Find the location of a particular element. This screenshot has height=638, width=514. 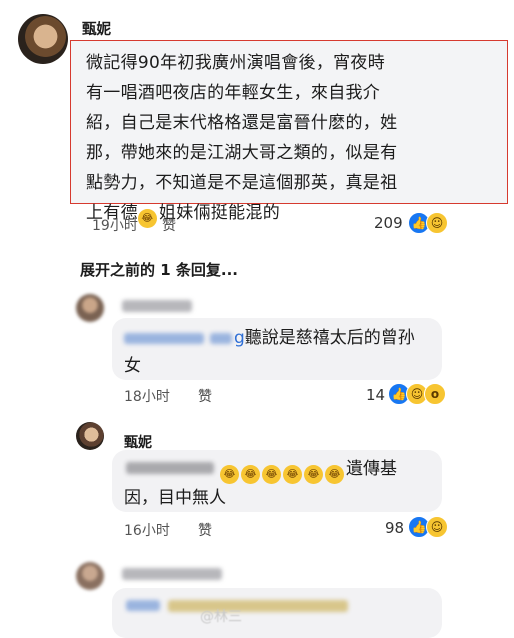

reply-text: g聽說是慈禧太后的曾孙 女 is located at coordinates (269, 352).